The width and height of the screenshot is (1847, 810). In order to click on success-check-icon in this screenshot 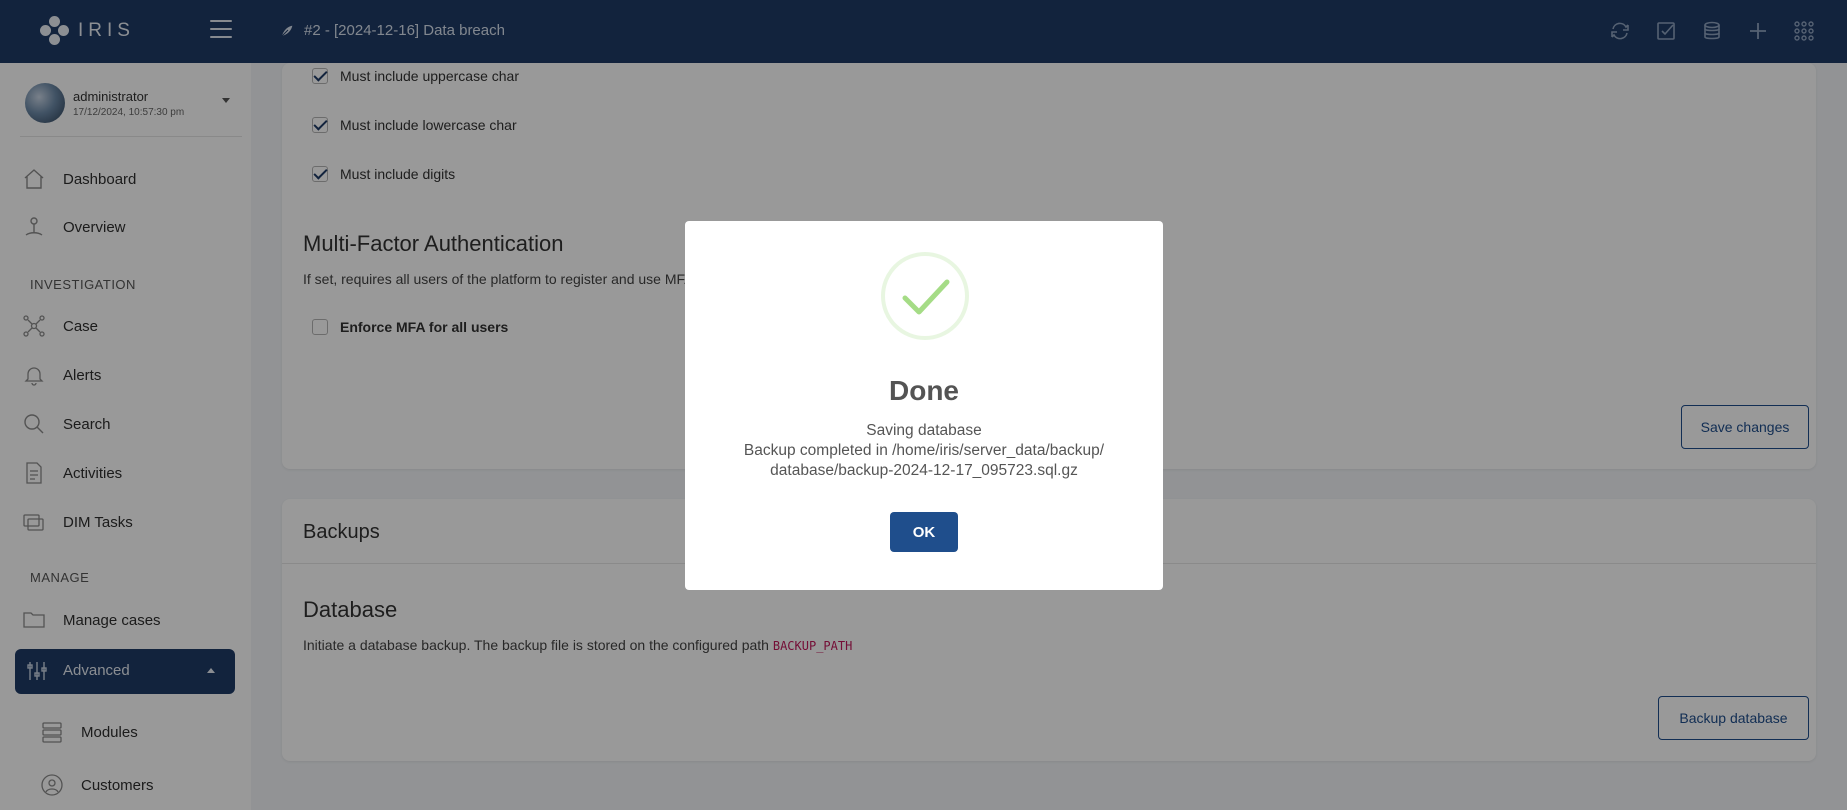, I will do `click(925, 296)`.